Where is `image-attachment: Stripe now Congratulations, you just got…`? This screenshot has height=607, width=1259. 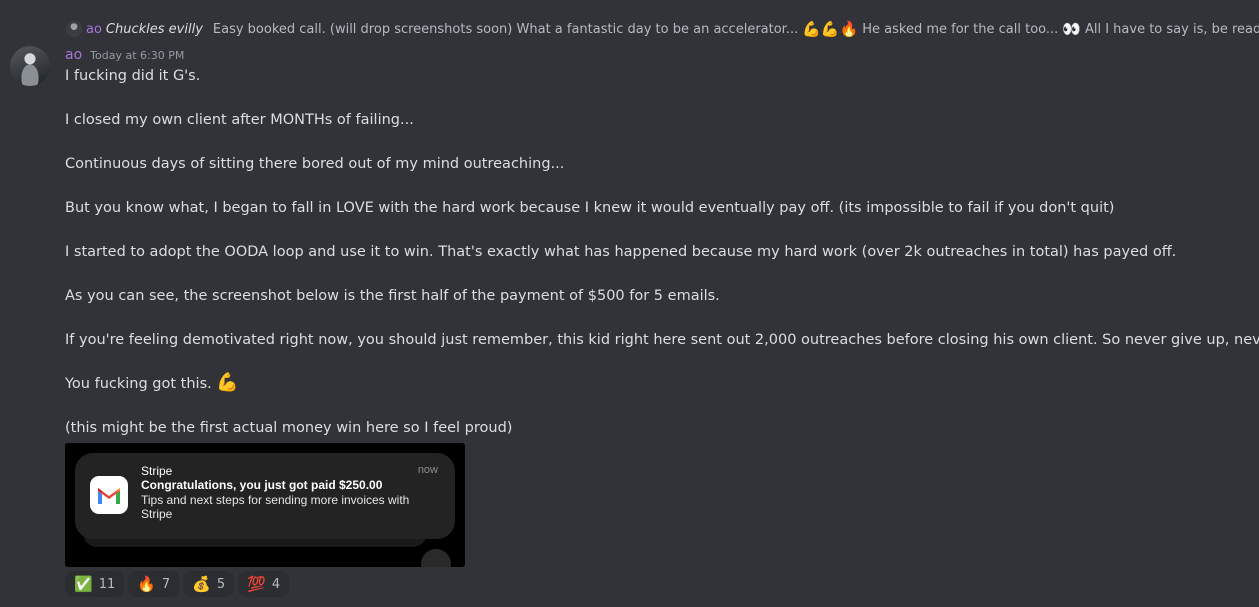 image-attachment: Stripe now Congratulations, you just got… is located at coordinates (265, 505).